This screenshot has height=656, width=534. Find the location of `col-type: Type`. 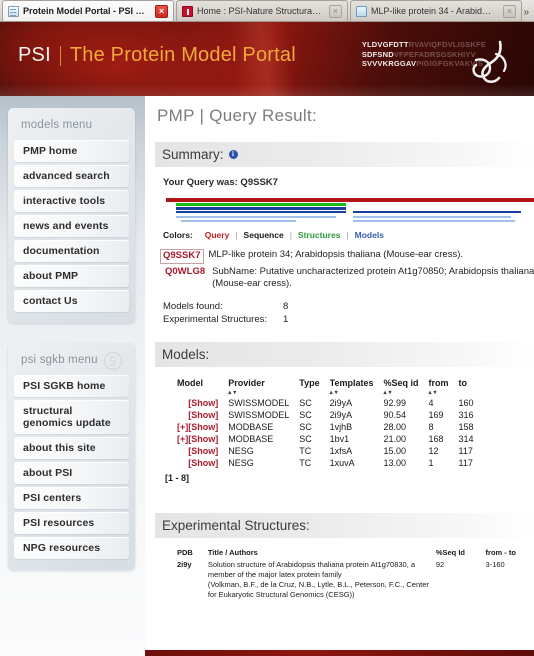

col-type: Type is located at coordinates (314, 387).